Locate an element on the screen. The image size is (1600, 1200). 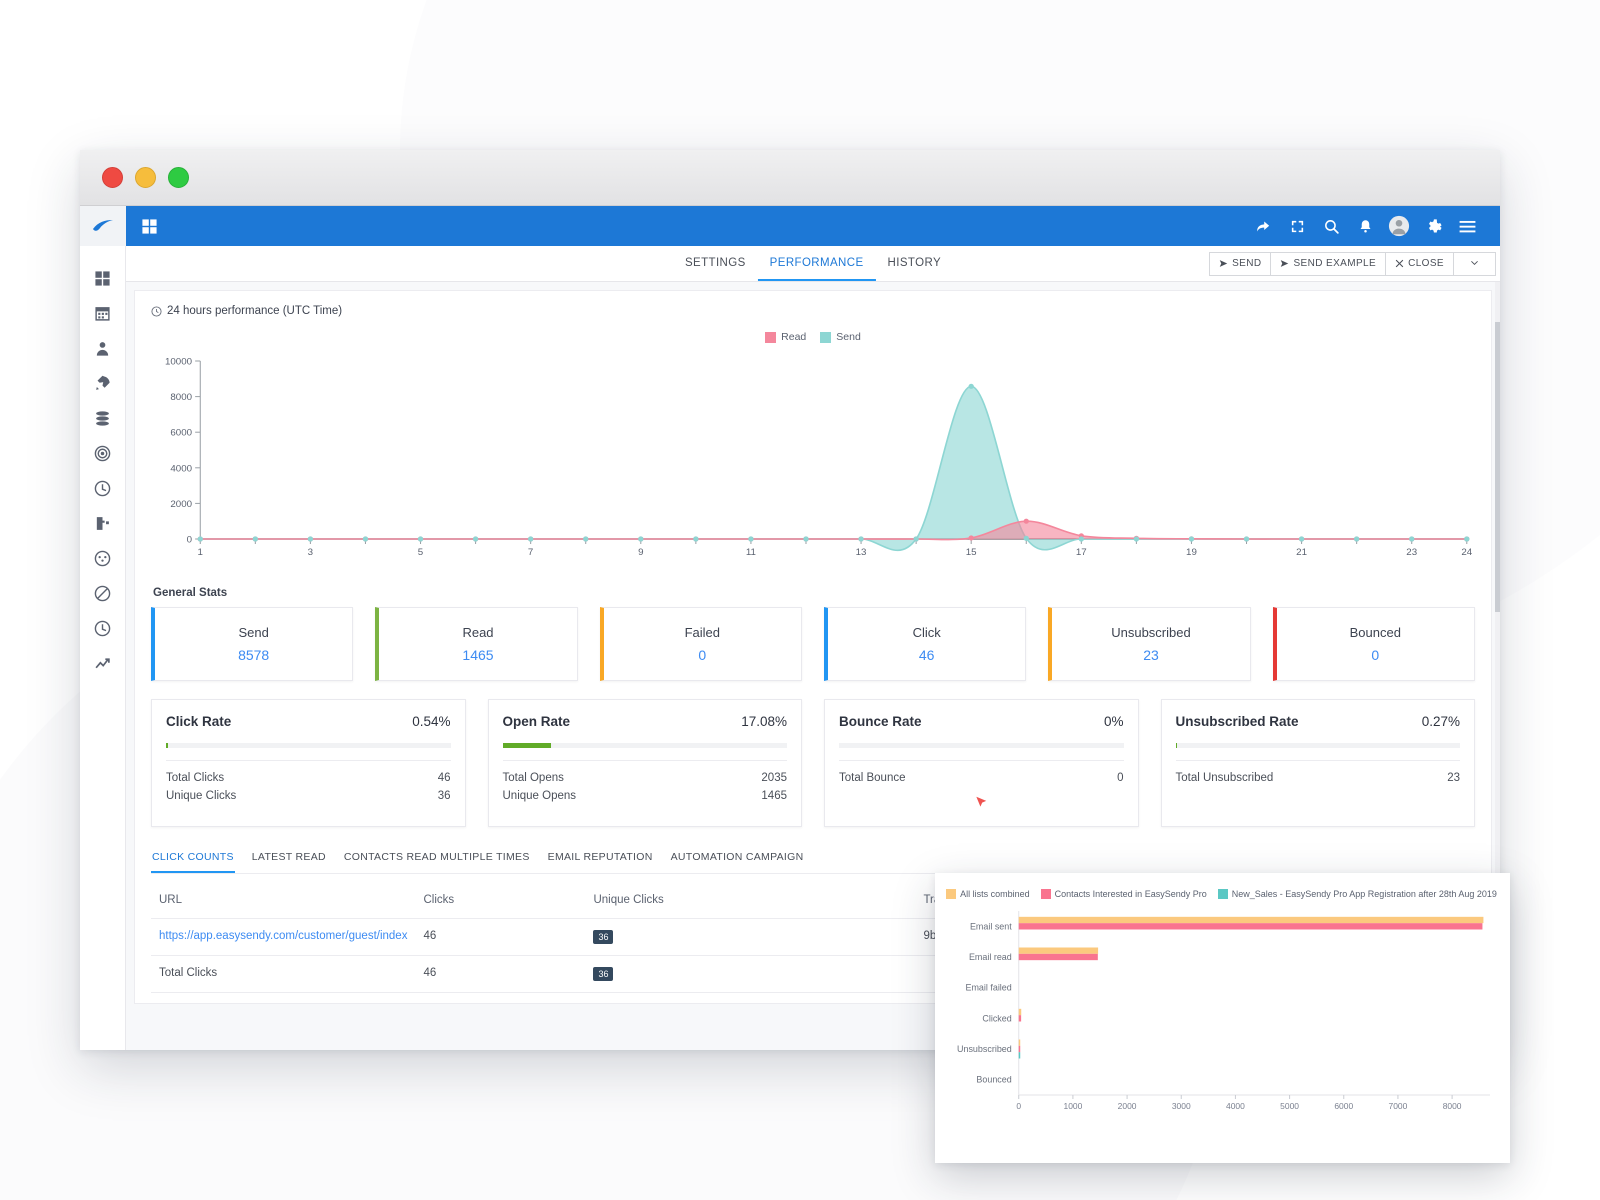
close-button: CLOSE is located at coordinates (1419, 263).